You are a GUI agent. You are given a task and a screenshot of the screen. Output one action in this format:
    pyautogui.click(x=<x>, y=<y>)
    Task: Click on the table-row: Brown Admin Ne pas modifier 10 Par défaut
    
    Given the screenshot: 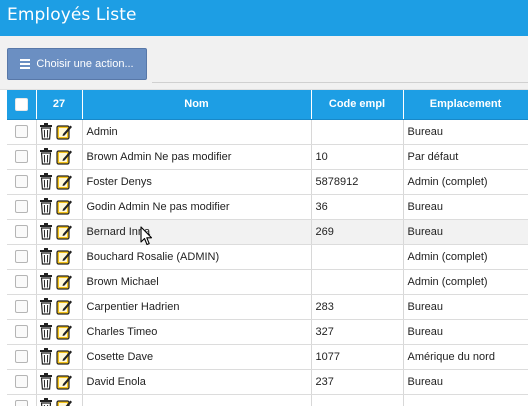 What is the action you would take?
    pyautogui.click(x=267, y=157)
    